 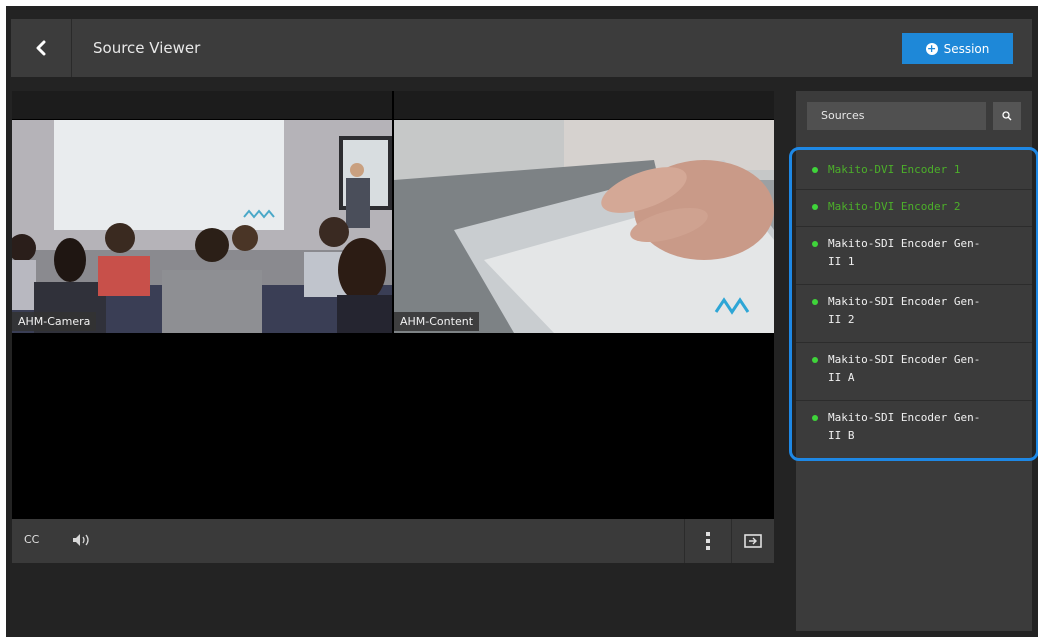 I want to click on page-title: Source Viewer, so click(x=147, y=48).